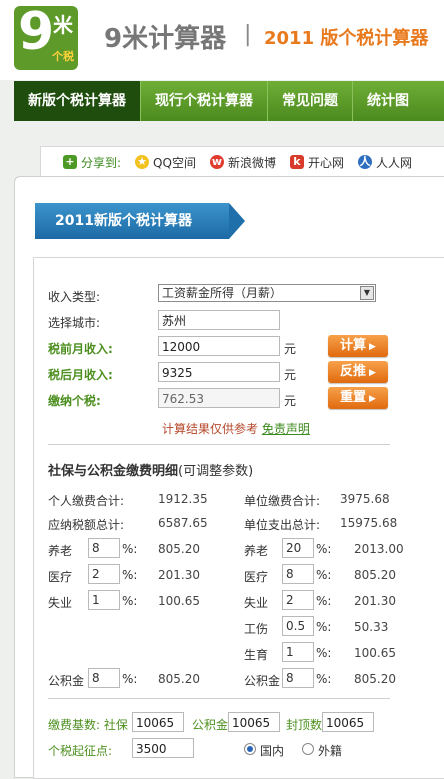 This screenshot has height=779, width=444. What do you see at coordinates (358, 372) in the screenshot?
I see `reverse-button: 反推 ▶` at bounding box center [358, 372].